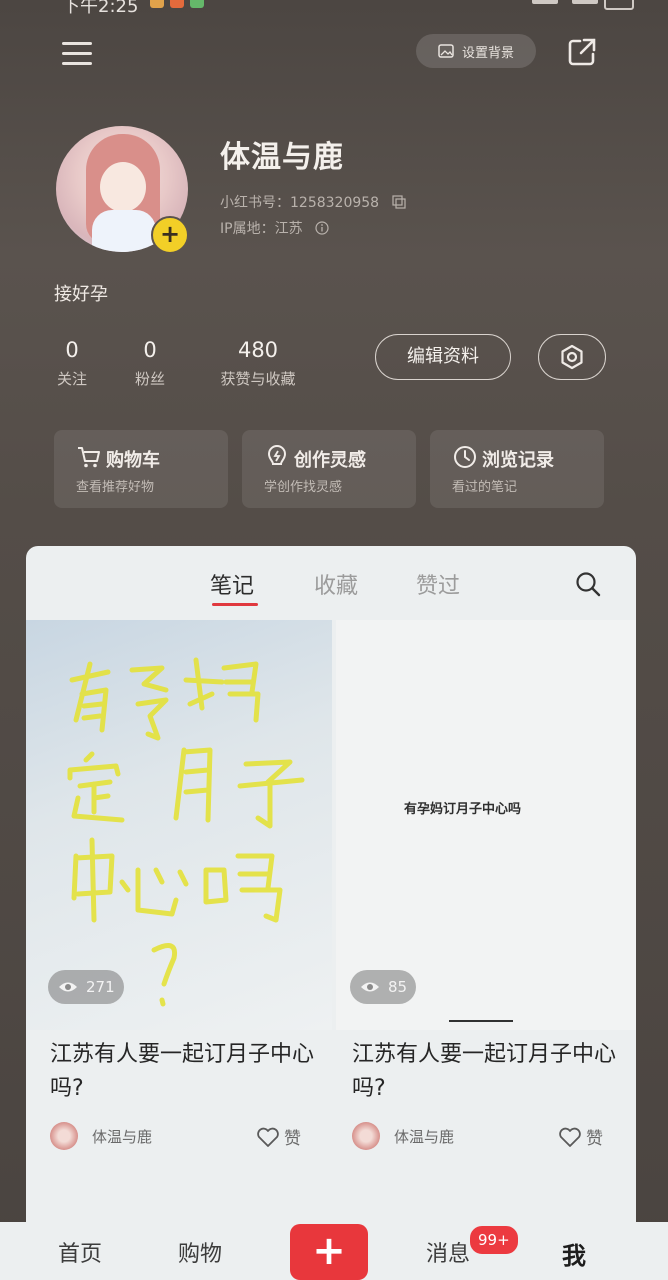 The height and width of the screenshot is (1280, 668). I want to click on card-title: 购物车, so click(133, 460).